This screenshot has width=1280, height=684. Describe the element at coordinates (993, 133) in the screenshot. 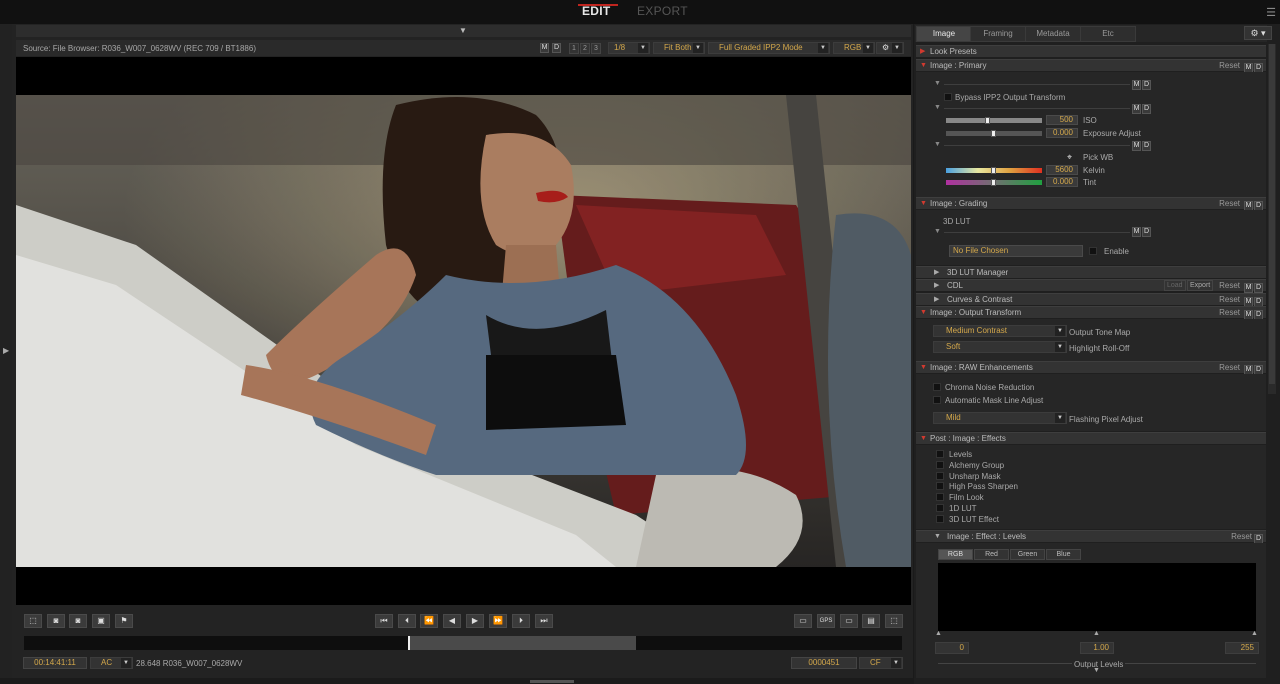

I see `exposure-slider-knob` at that location.